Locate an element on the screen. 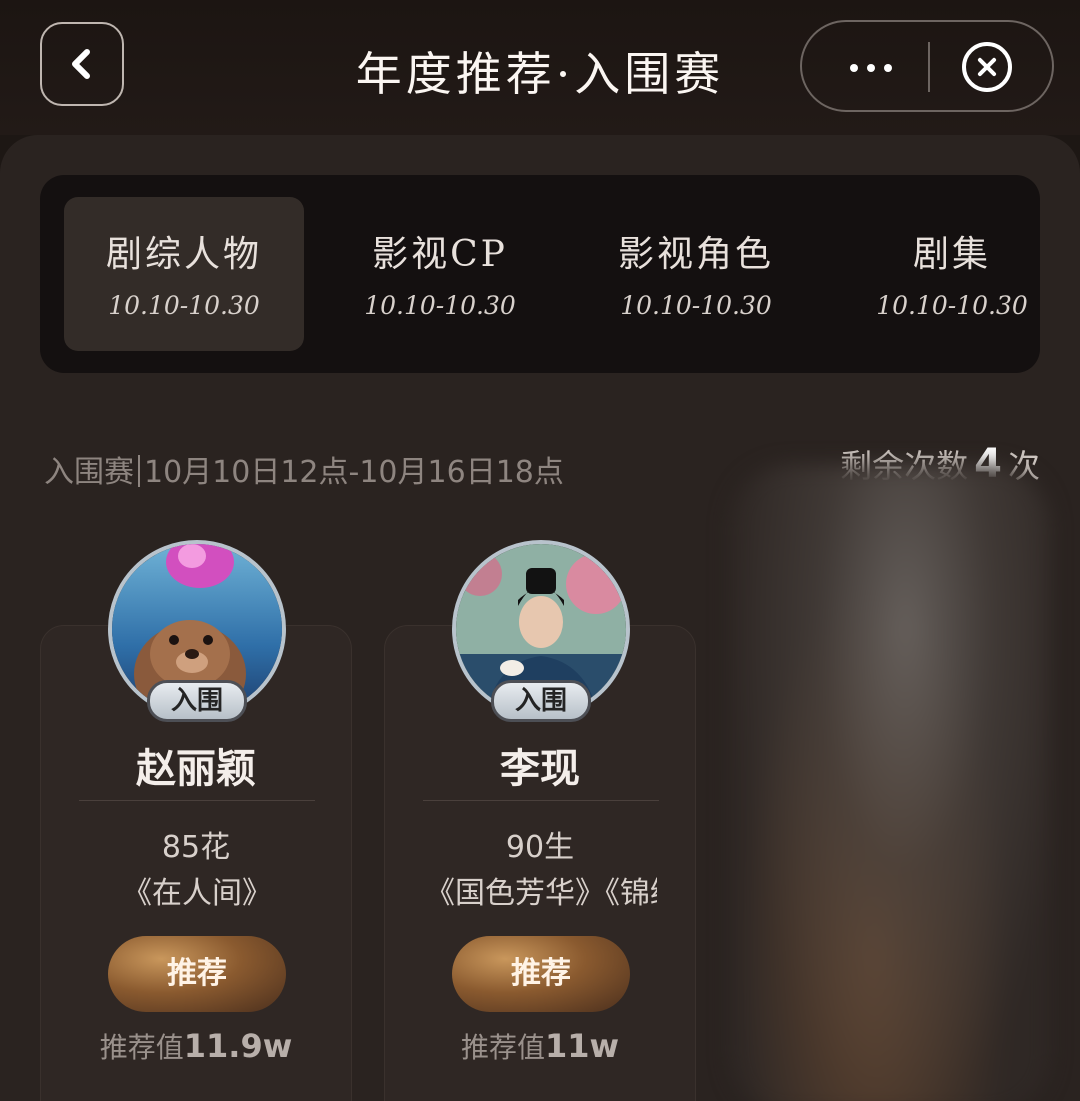  nominee-tag: 90生 is located at coordinates (540, 847).